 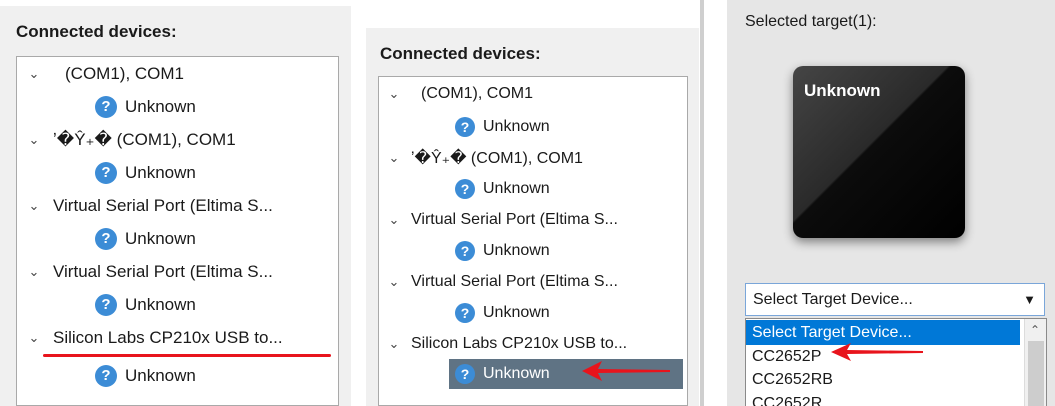 I want to click on panel-divider, so click(x=702, y=203).